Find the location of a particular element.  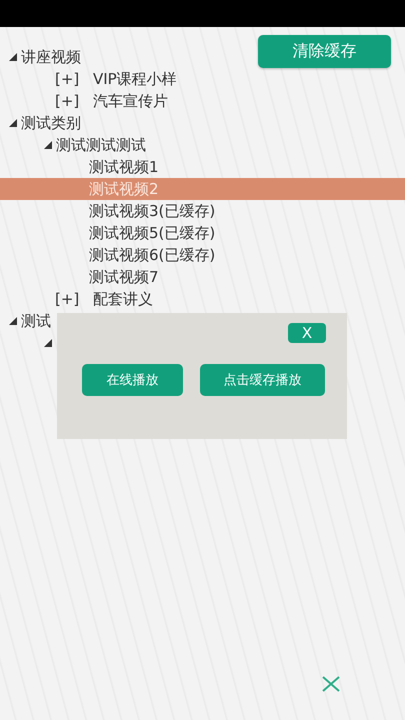

tree-item: 测试视频6(已缓存) is located at coordinates (202, 255).